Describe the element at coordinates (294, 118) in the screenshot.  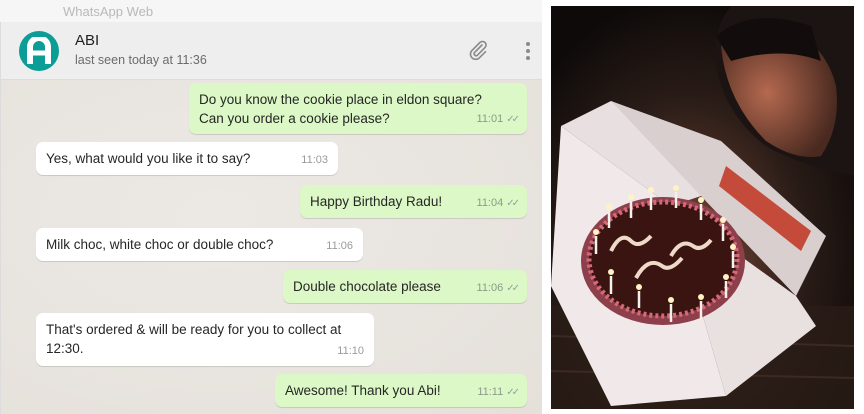
I see `message-text: Can you order a cookie please?` at that location.